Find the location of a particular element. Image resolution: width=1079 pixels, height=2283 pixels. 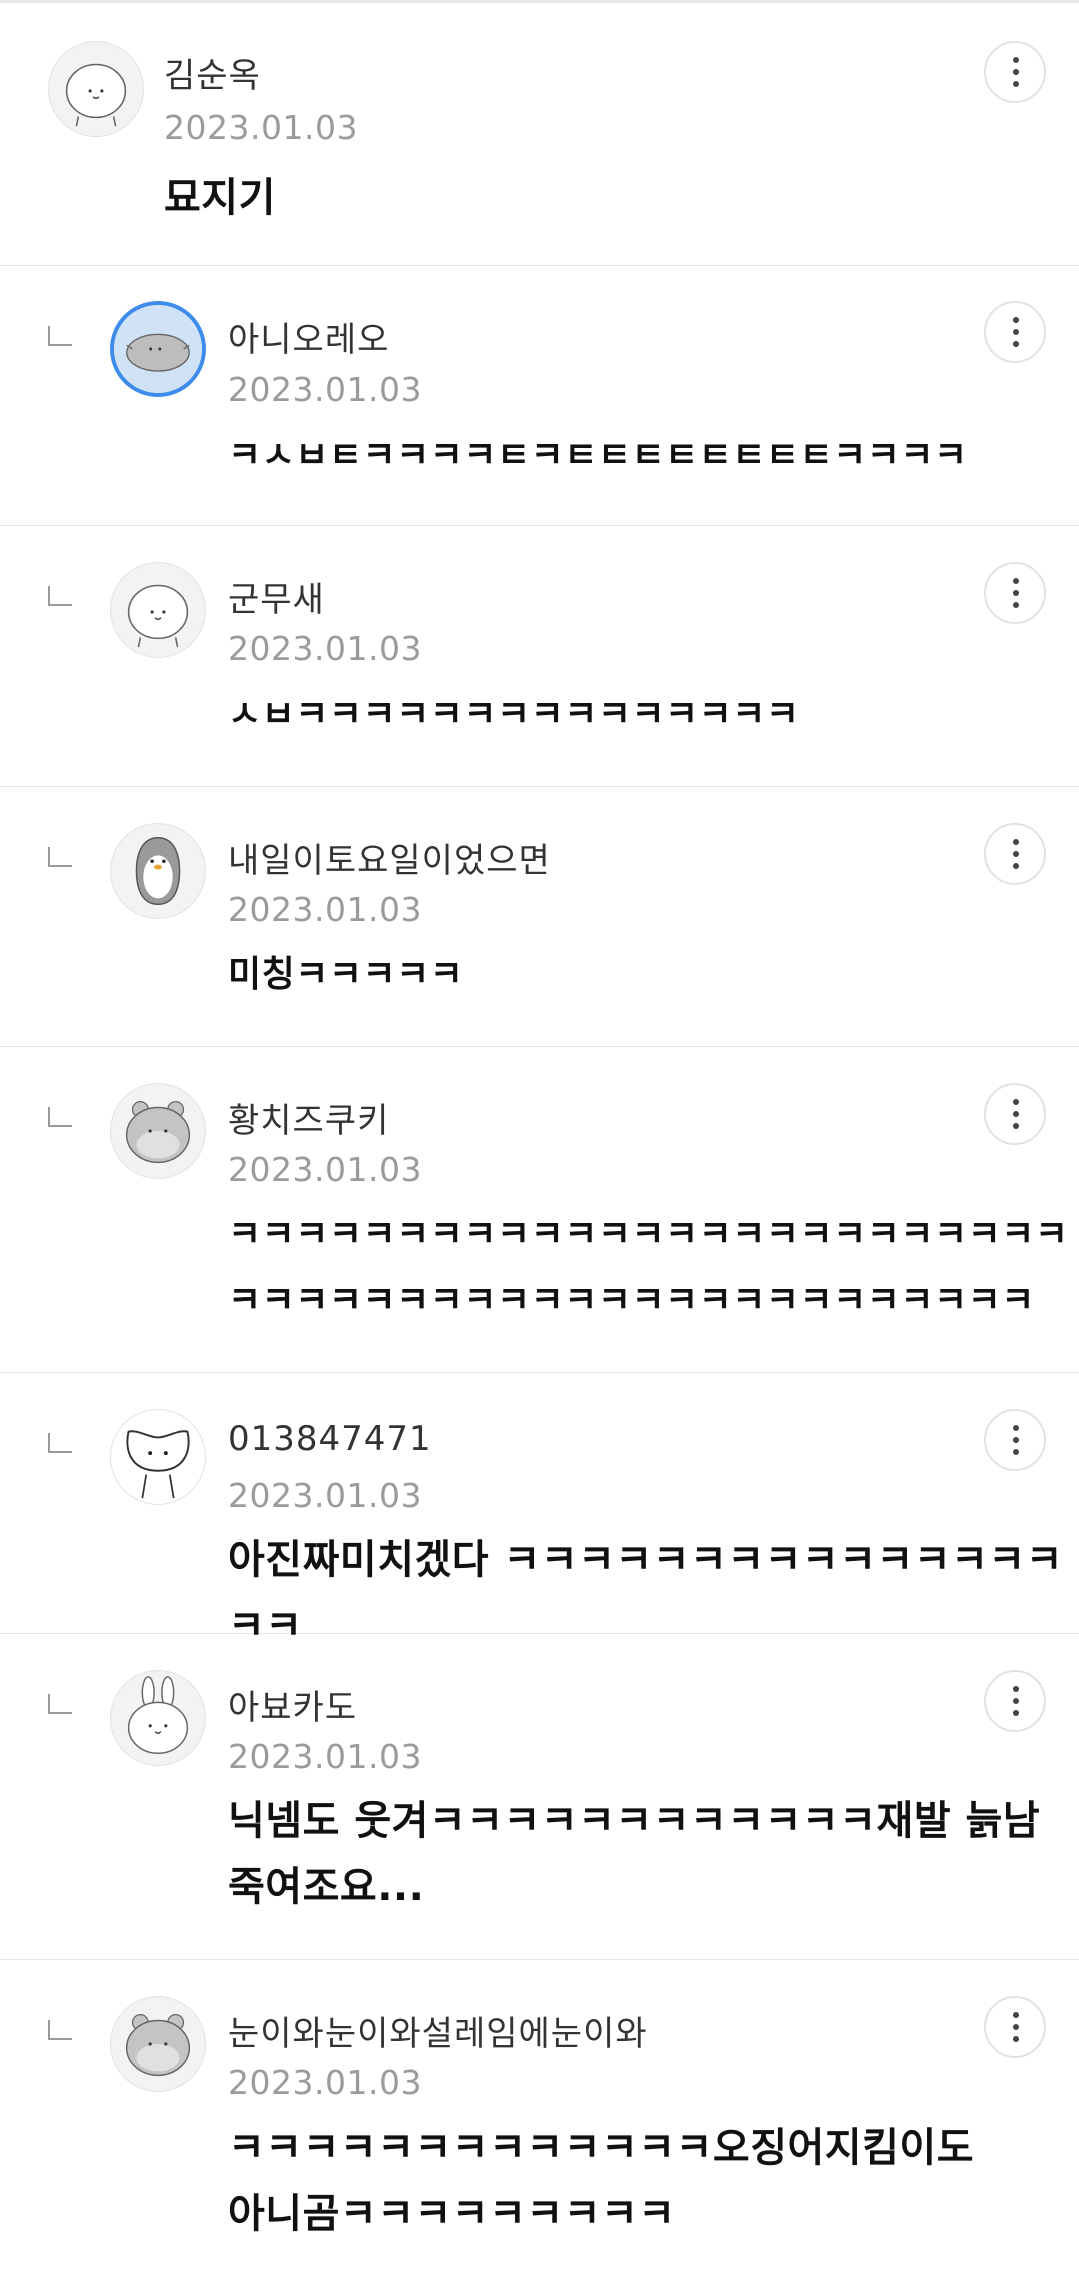

comment-nickname: 아니오레오 is located at coordinates (308, 336).